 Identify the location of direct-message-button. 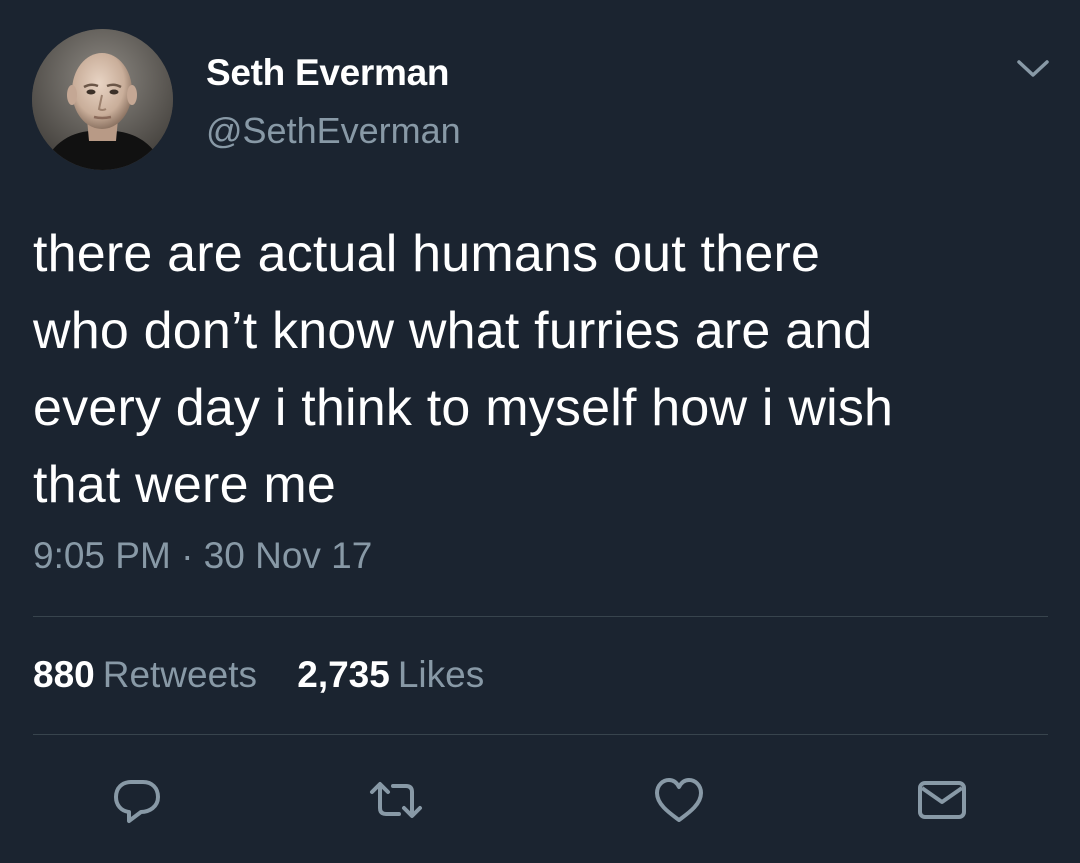
(941, 800).